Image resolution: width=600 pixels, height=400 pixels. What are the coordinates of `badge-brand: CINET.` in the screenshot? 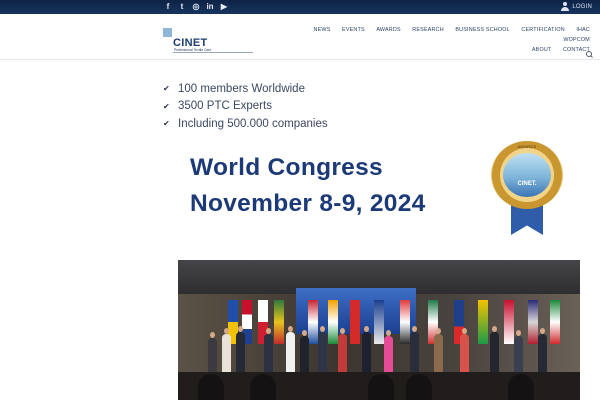 It's located at (527, 184).